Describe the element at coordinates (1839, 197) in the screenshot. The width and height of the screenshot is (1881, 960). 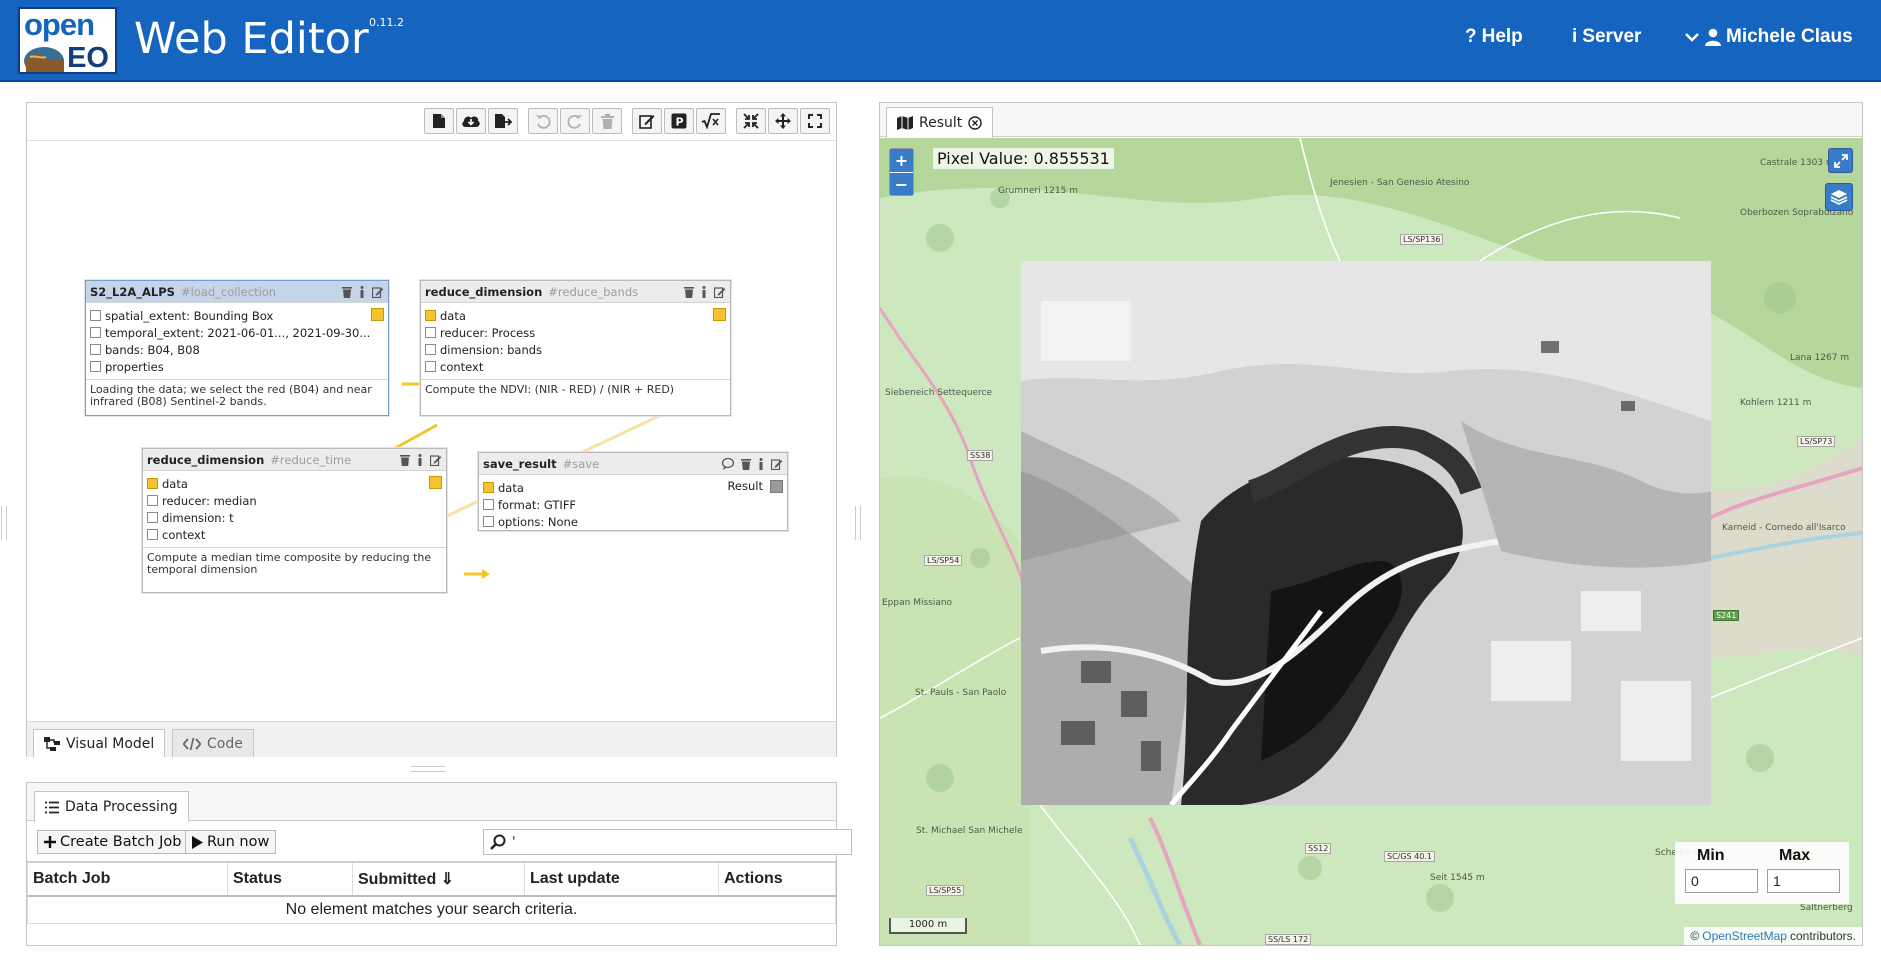
I see `layers-button` at that location.